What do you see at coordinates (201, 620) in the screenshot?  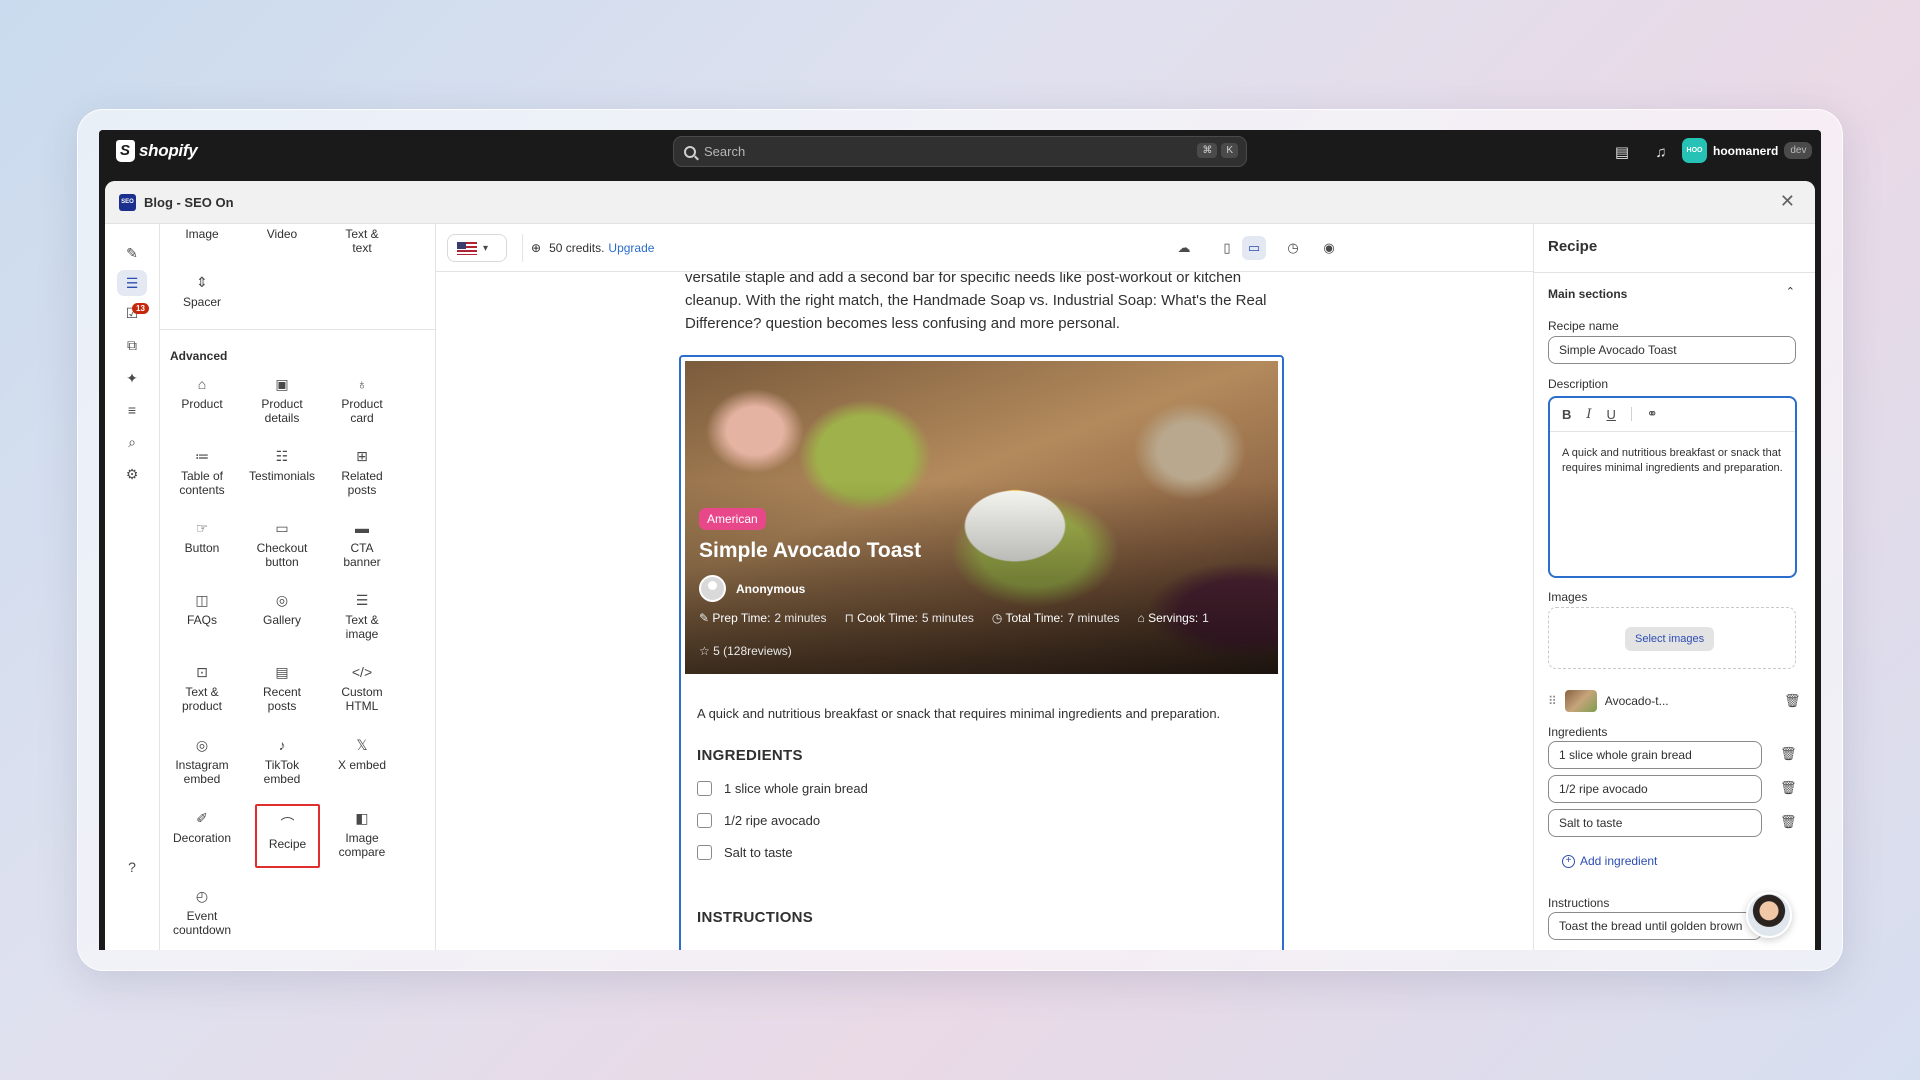 I see `palette-item-label: FAQs` at bounding box center [201, 620].